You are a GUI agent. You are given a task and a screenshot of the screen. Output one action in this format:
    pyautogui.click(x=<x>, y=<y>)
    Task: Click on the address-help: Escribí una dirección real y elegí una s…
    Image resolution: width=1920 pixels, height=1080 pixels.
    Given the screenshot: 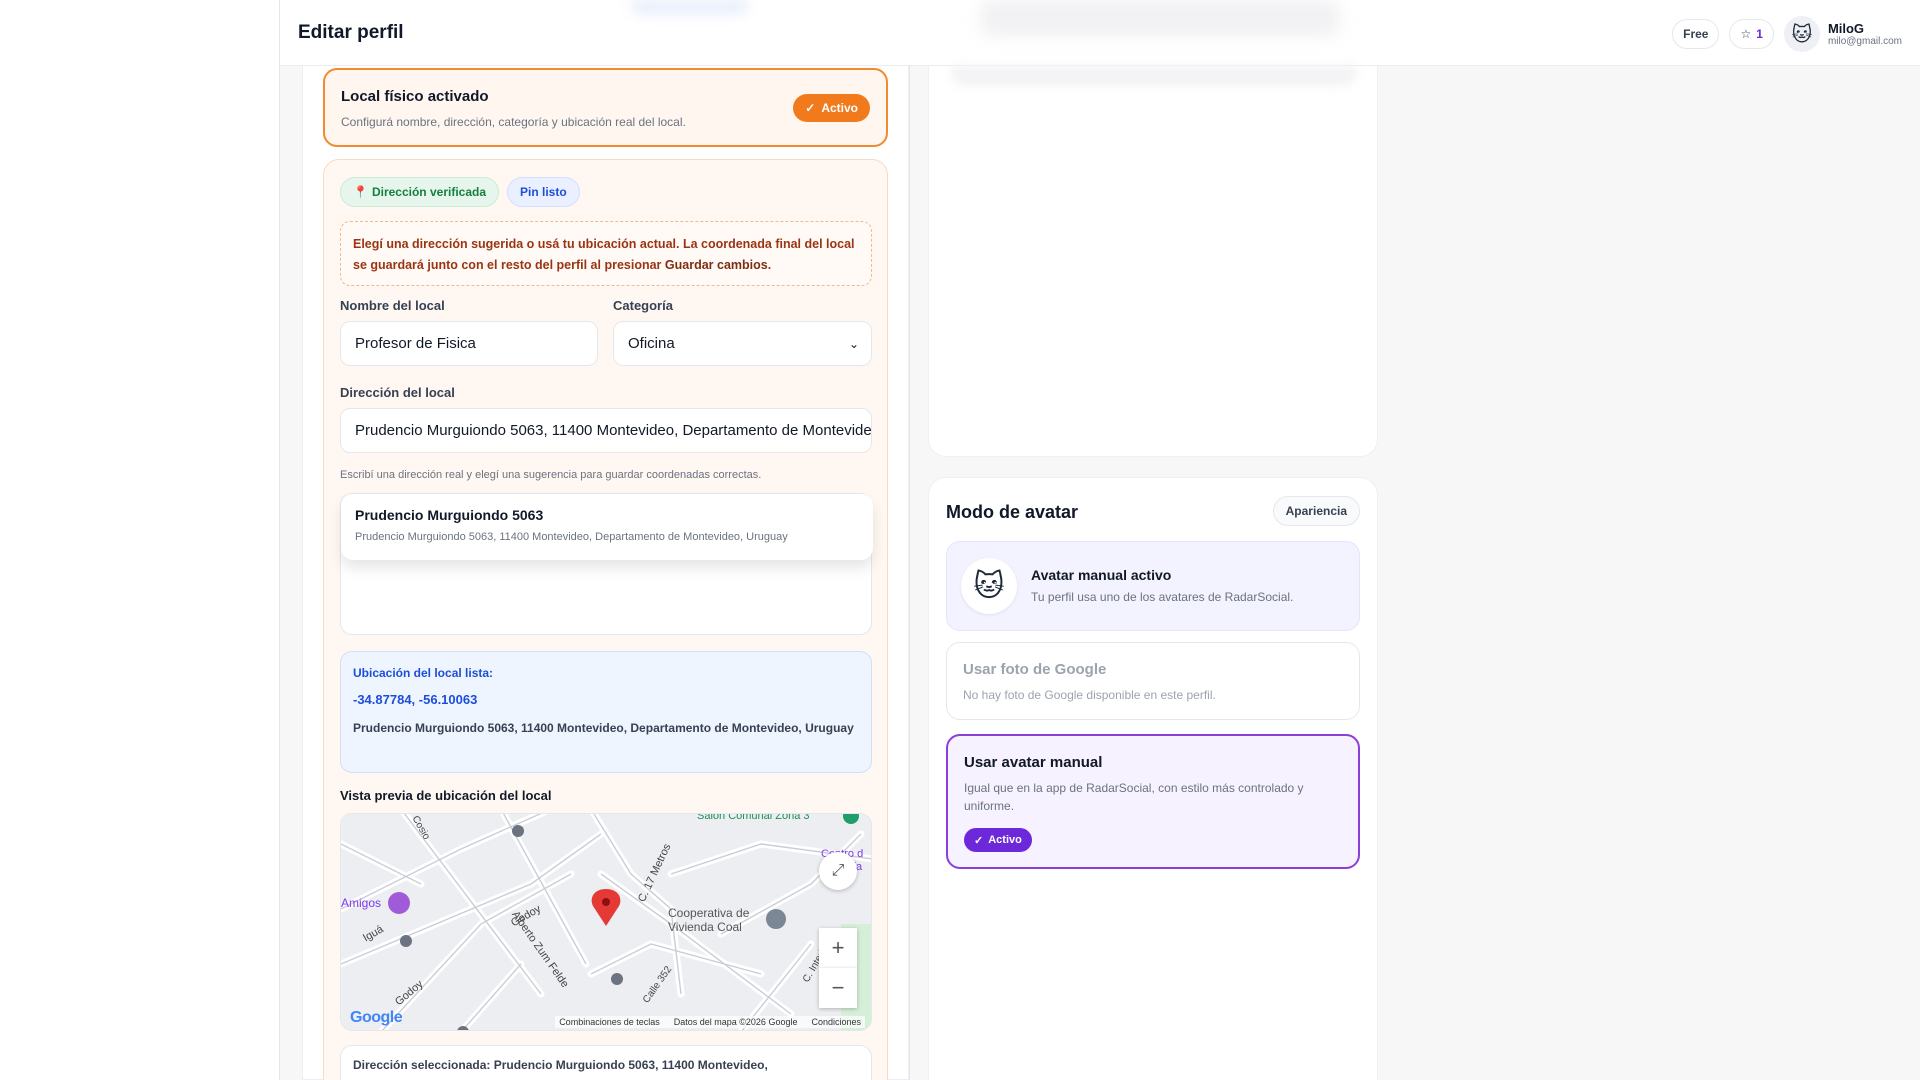 What is the action you would take?
    pyautogui.click(x=551, y=475)
    